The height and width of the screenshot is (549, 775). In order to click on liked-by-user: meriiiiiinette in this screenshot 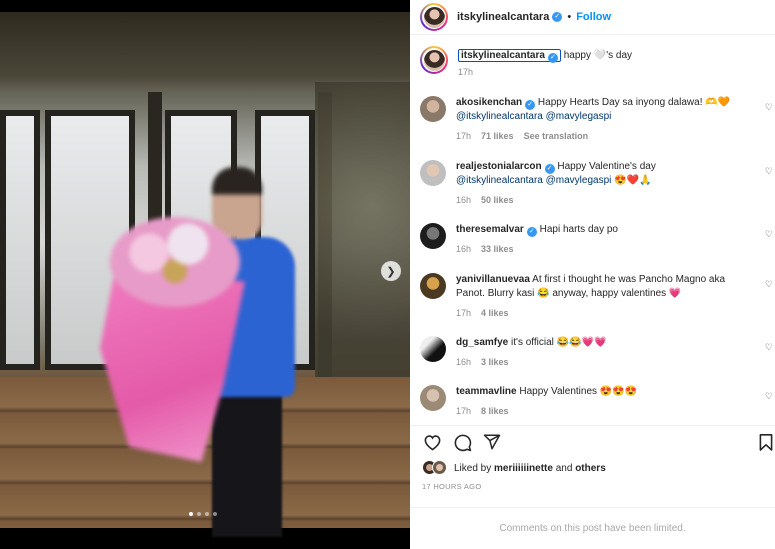, I will do `click(523, 468)`.